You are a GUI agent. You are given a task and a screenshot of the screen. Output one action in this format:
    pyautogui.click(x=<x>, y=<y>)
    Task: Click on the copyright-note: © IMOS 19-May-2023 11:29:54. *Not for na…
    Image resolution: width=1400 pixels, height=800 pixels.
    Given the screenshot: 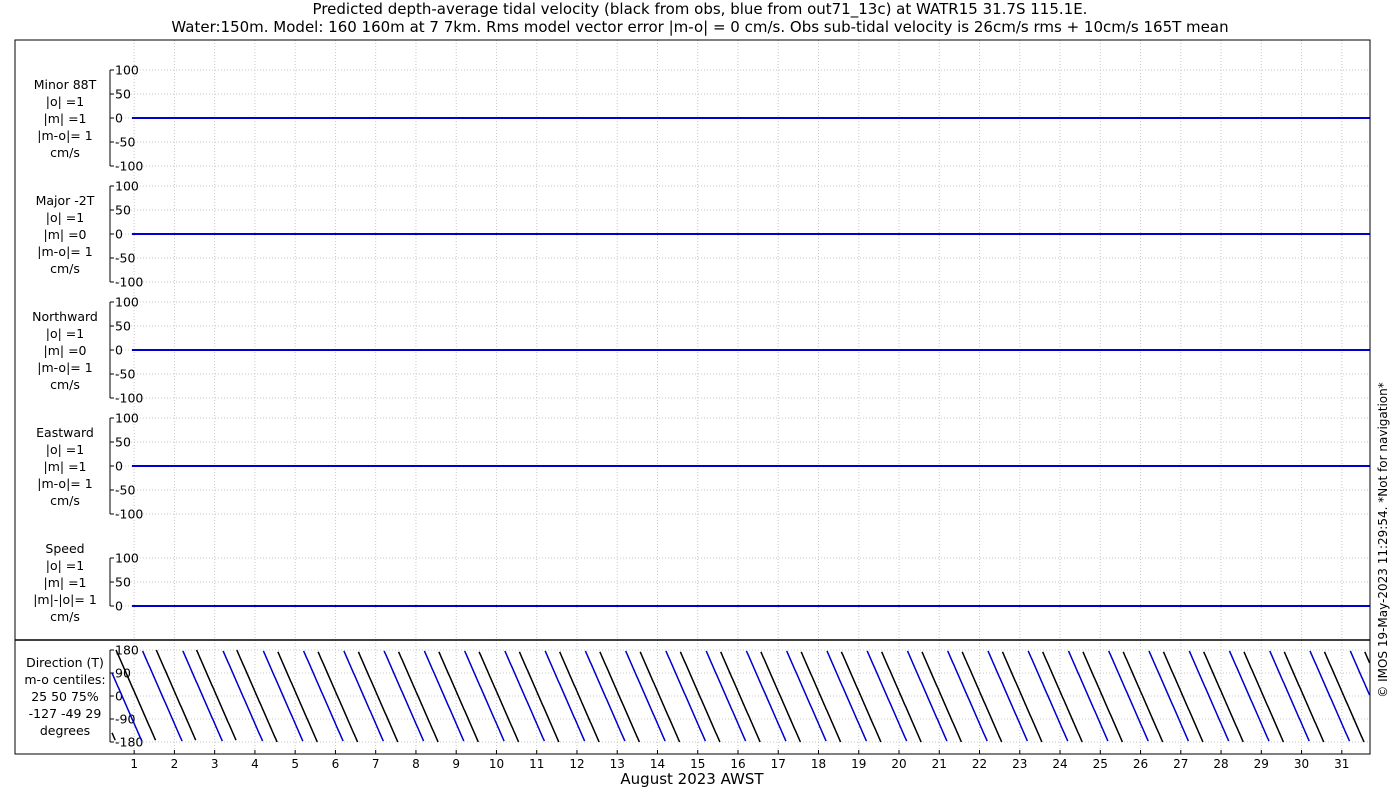 What is the action you would take?
    pyautogui.click(x=1383, y=540)
    